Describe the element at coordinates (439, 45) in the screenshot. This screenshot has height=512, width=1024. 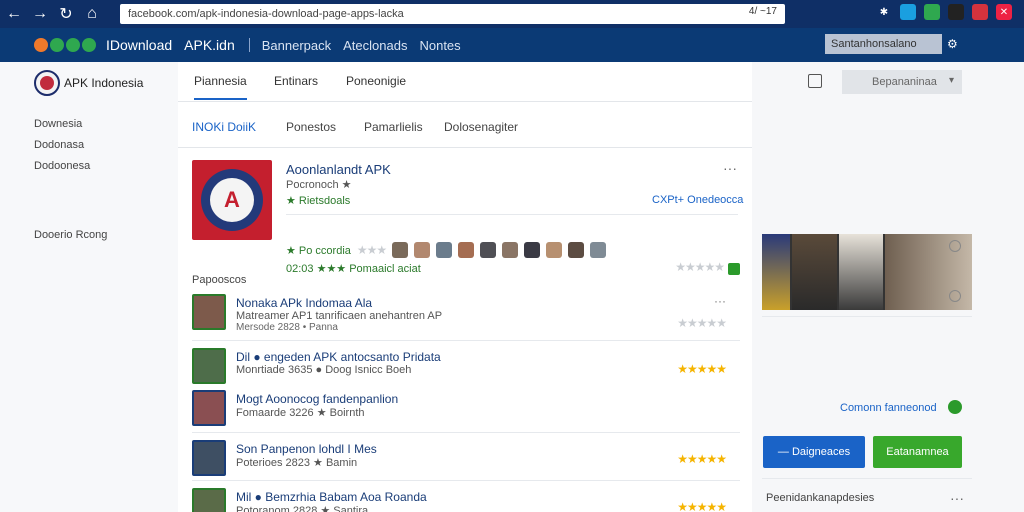
I see `header-link-3: Nontes` at that location.